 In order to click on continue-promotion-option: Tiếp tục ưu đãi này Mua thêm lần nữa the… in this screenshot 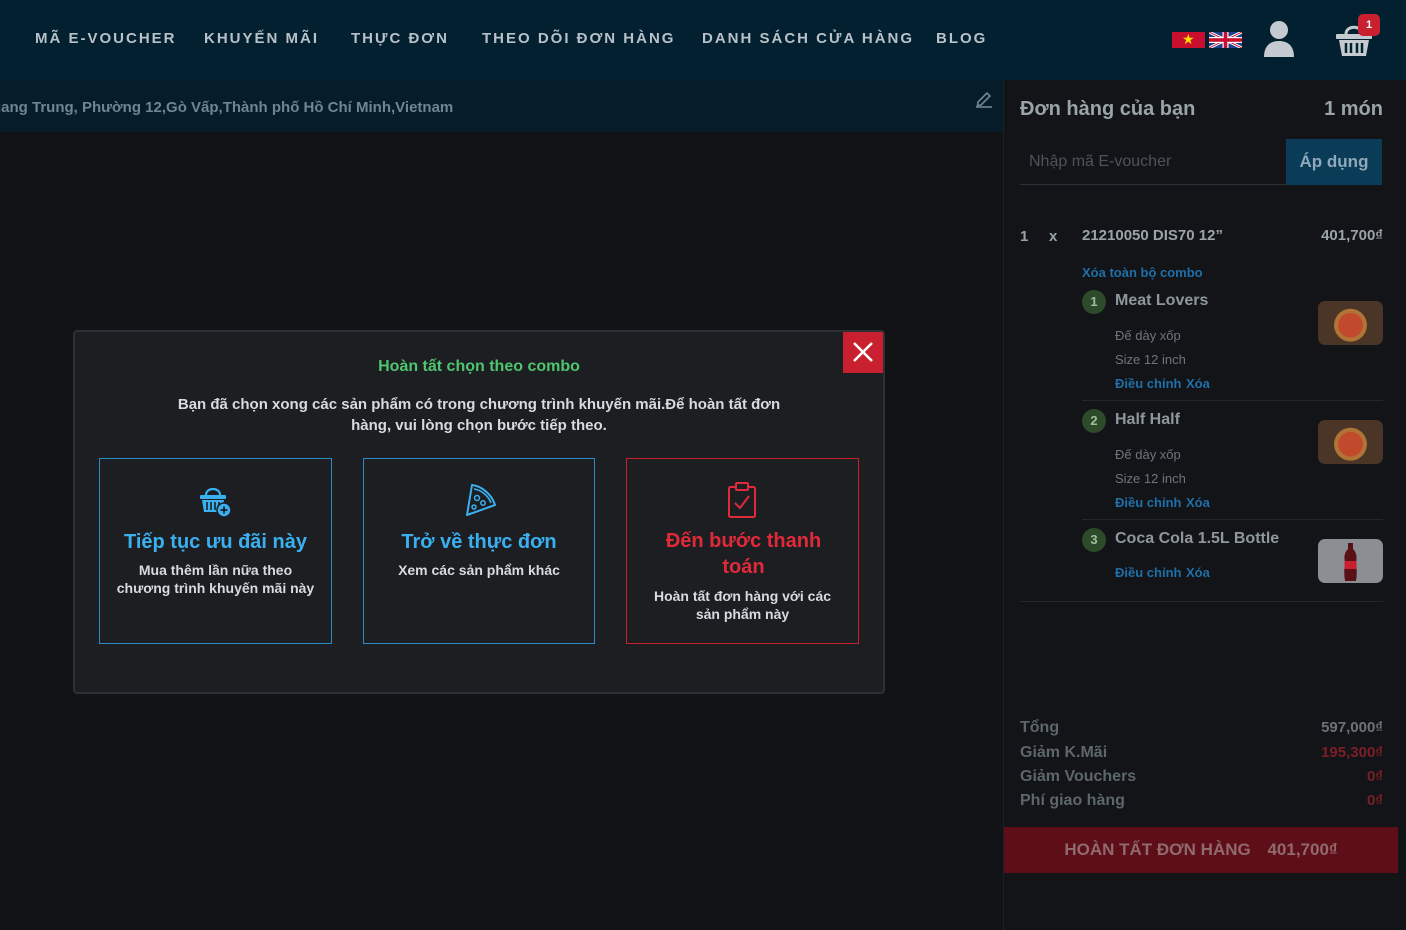, I will do `click(215, 551)`.